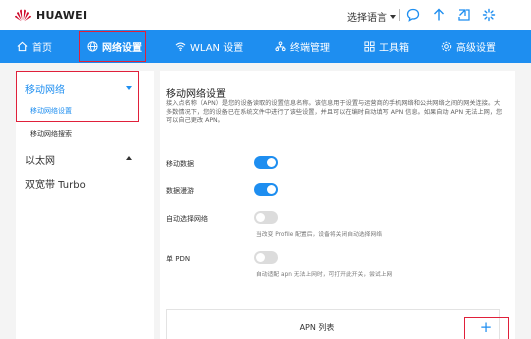 This screenshot has height=339, width=531. Describe the element at coordinates (489, 15) in the screenshot. I see `loading-spinner-icon` at that location.